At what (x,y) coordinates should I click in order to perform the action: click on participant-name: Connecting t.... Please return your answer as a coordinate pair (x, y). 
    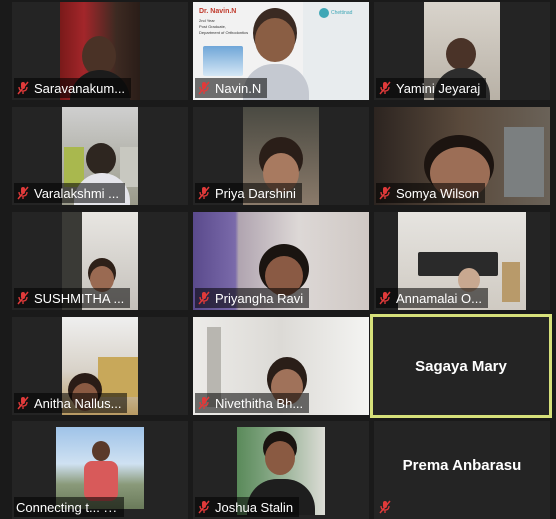
    Looking at the image, I should click on (58, 507).